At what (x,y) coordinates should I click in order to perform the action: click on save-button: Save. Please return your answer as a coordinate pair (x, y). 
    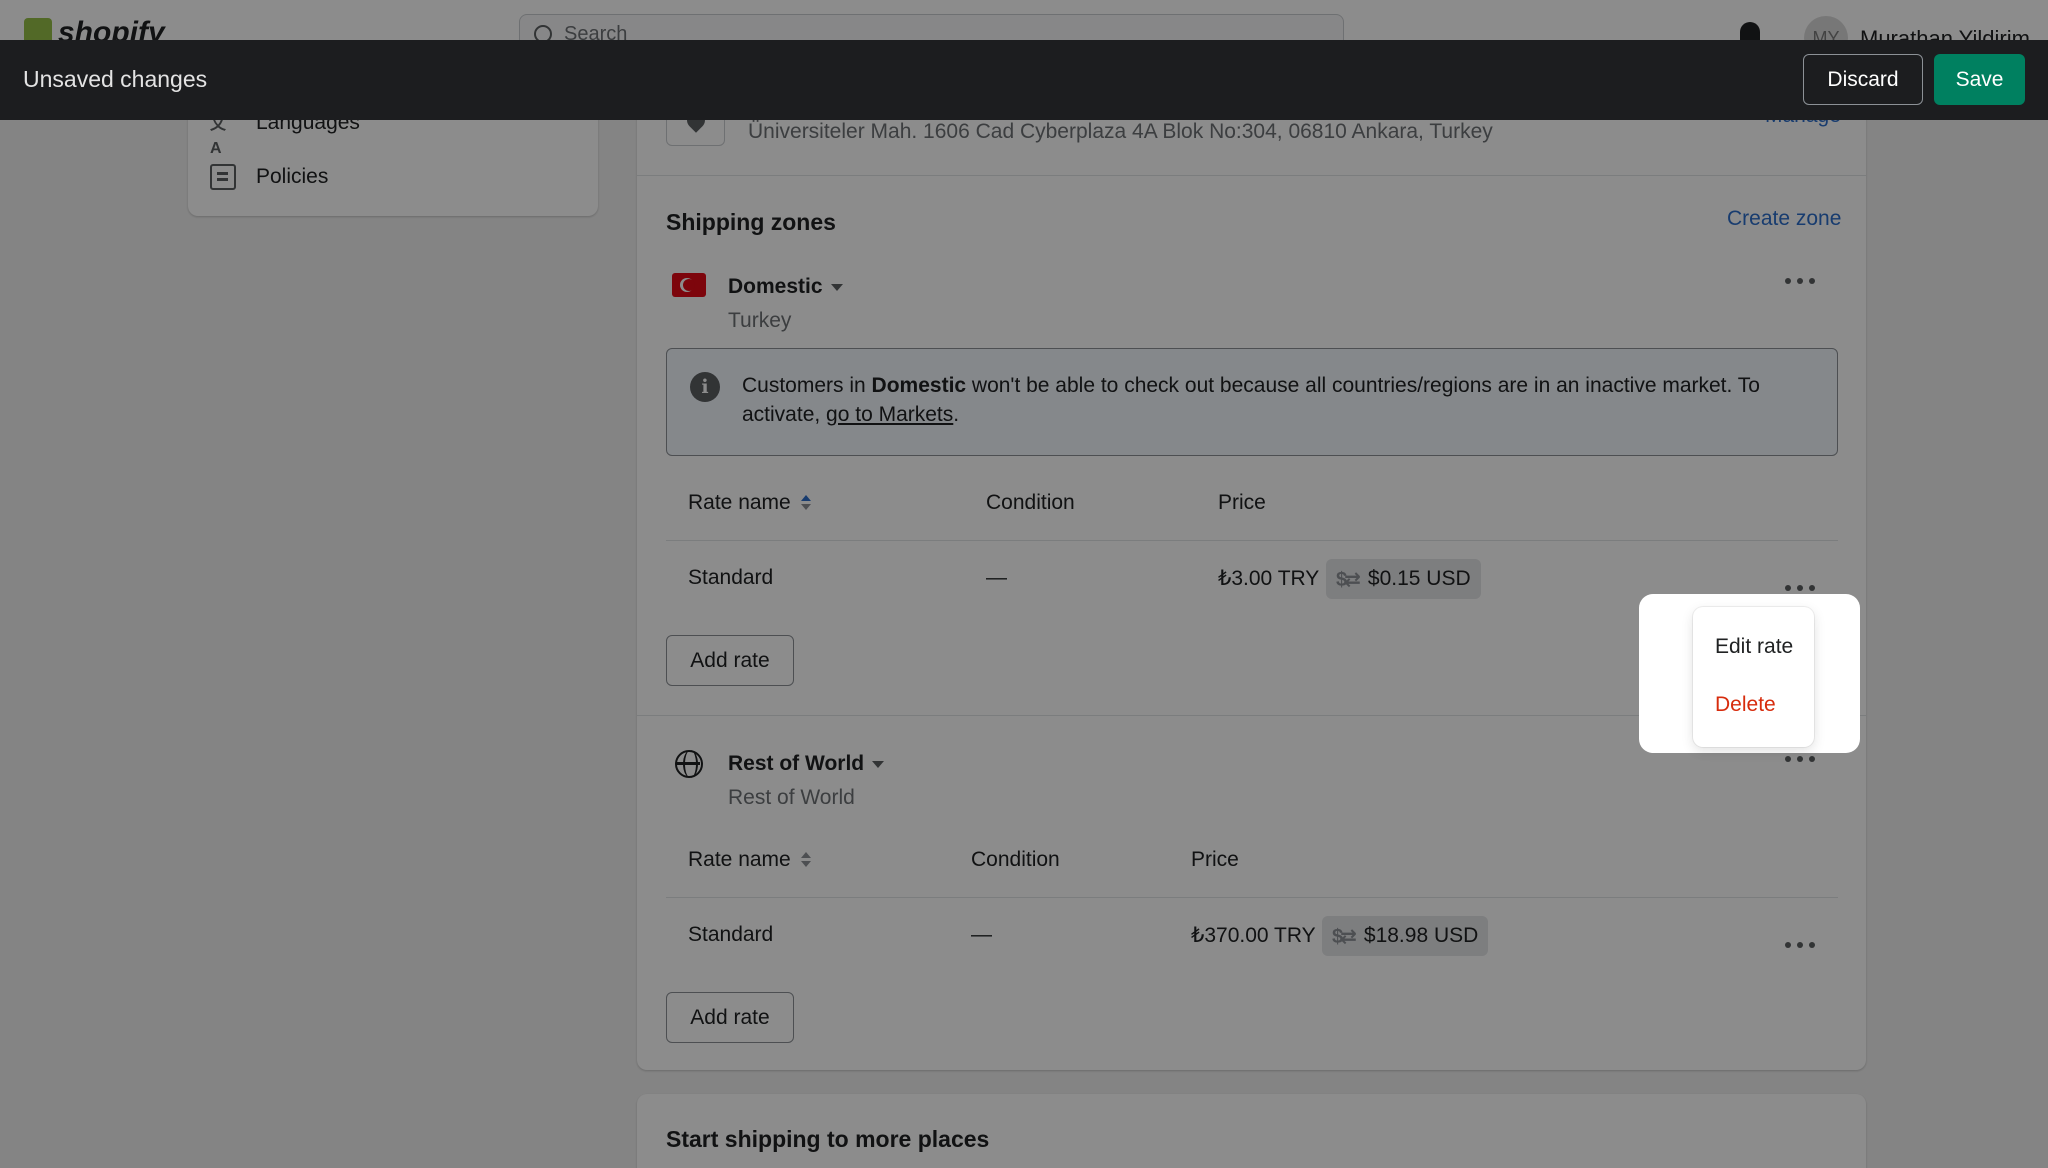
    Looking at the image, I should click on (1979, 79).